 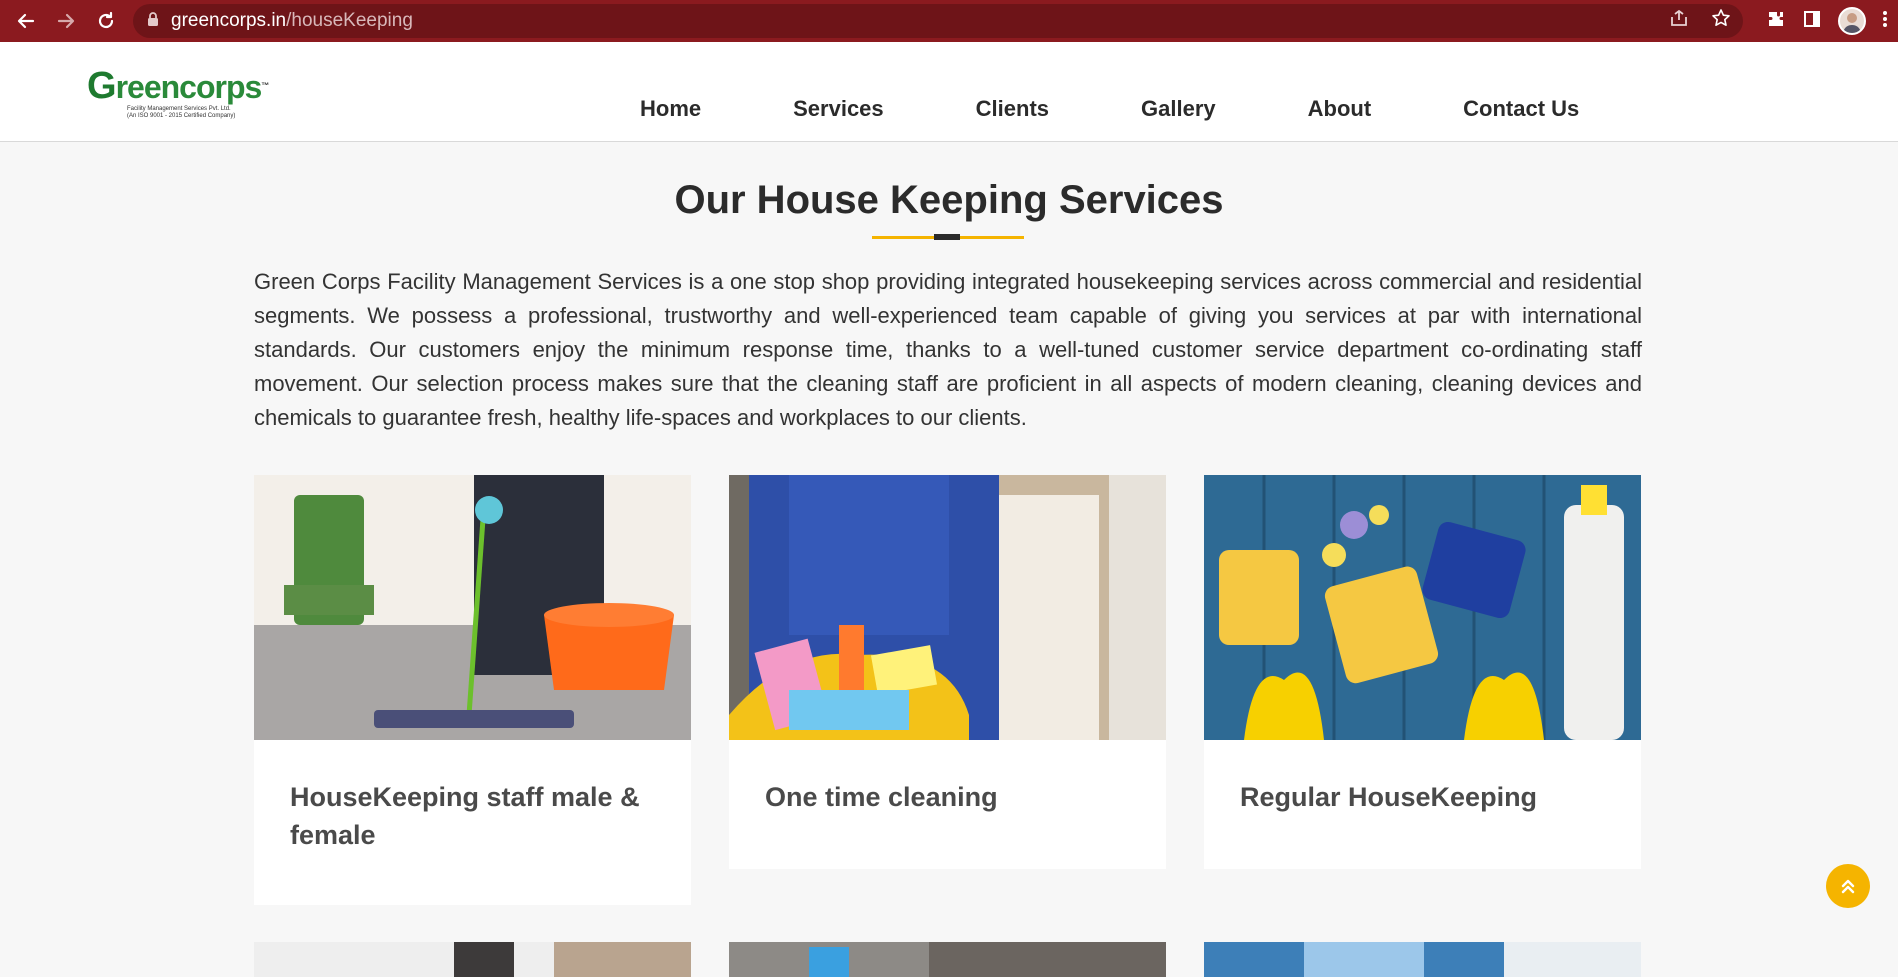 What do you see at coordinates (349, 20) in the screenshot?
I see `url-path: /houseKeeping` at bounding box center [349, 20].